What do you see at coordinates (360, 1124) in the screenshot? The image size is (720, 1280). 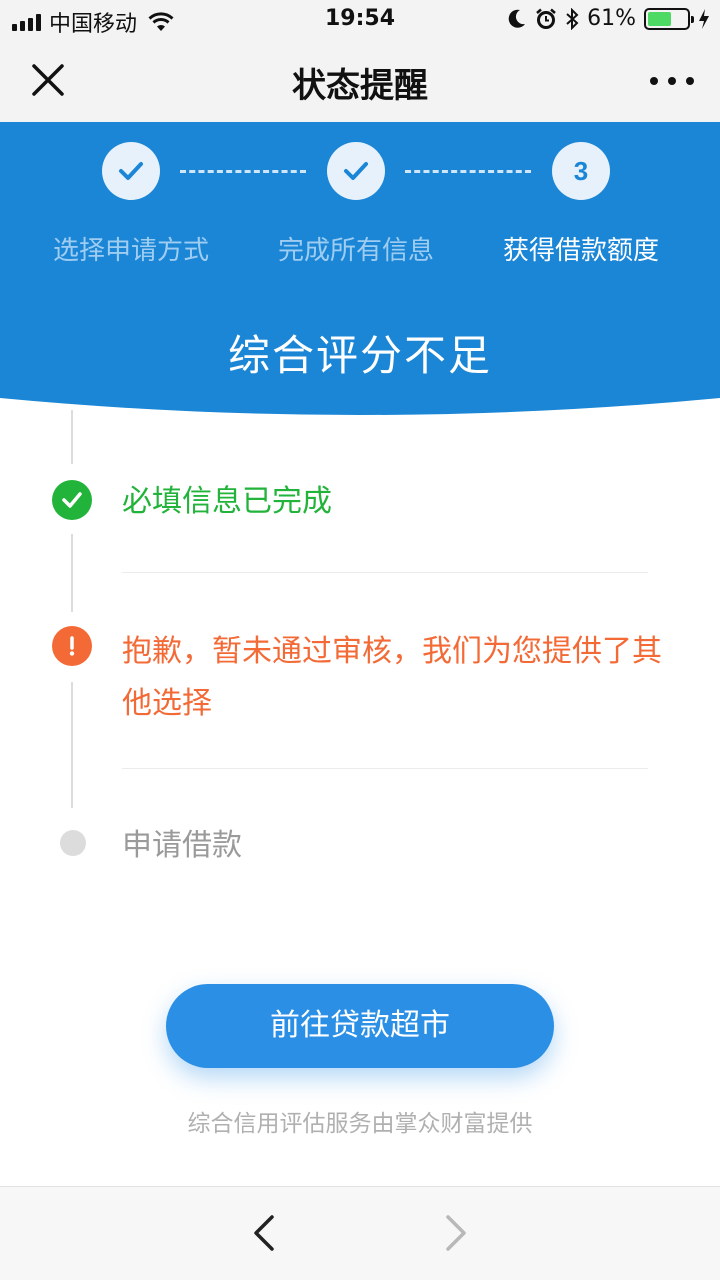 I see `provider-footnote: 综合信用评估服务由掌众财富提供` at bounding box center [360, 1124].